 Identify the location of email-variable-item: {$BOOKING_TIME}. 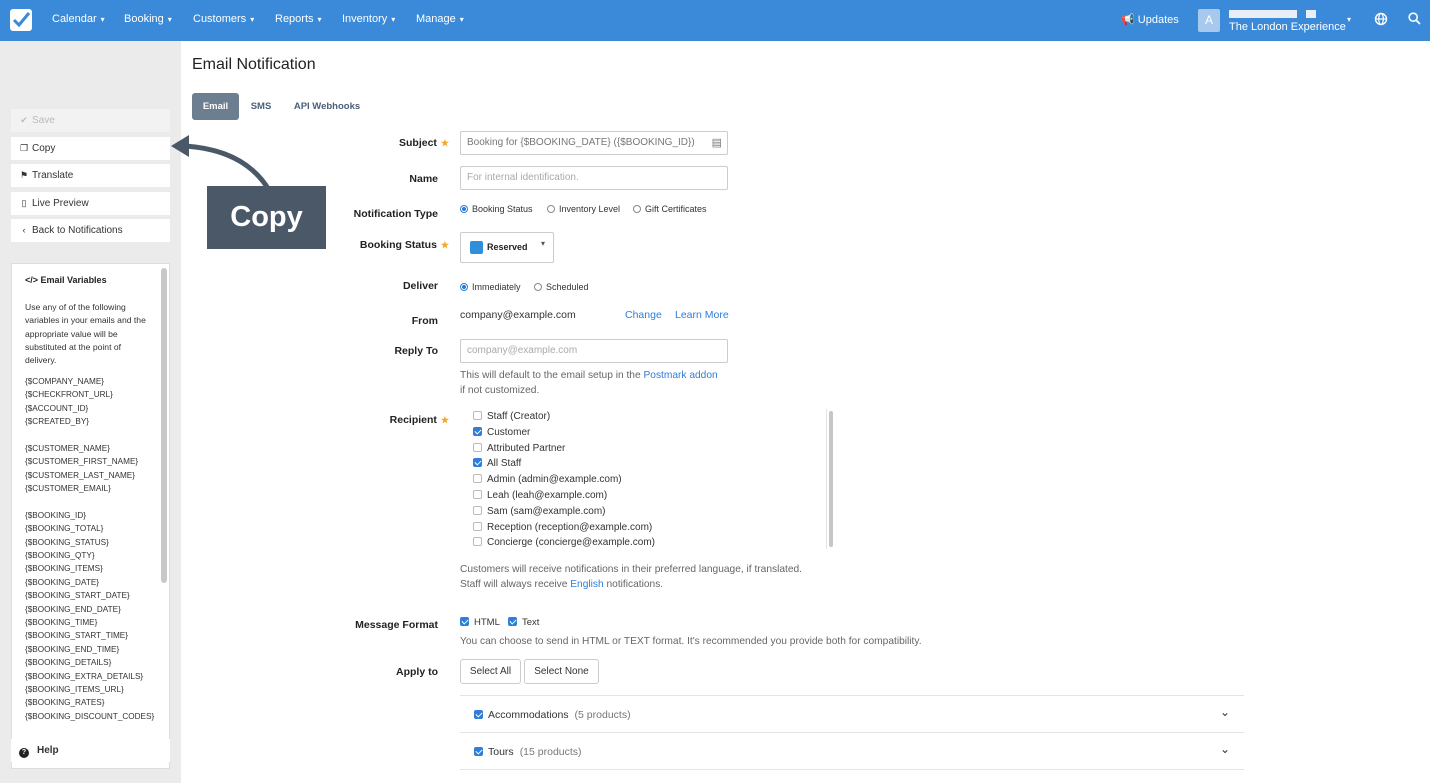
(89, 622).